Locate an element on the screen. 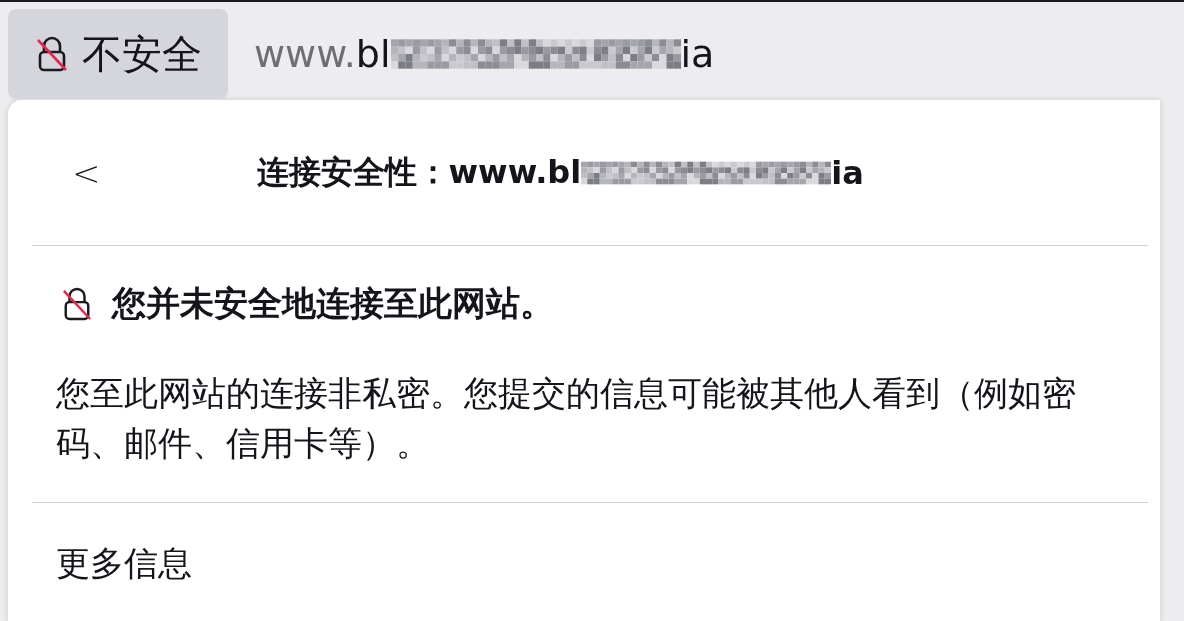 The width and height of the screenshot is (1184, 621). url-text: www.bl is located at coordinates (322, 54).